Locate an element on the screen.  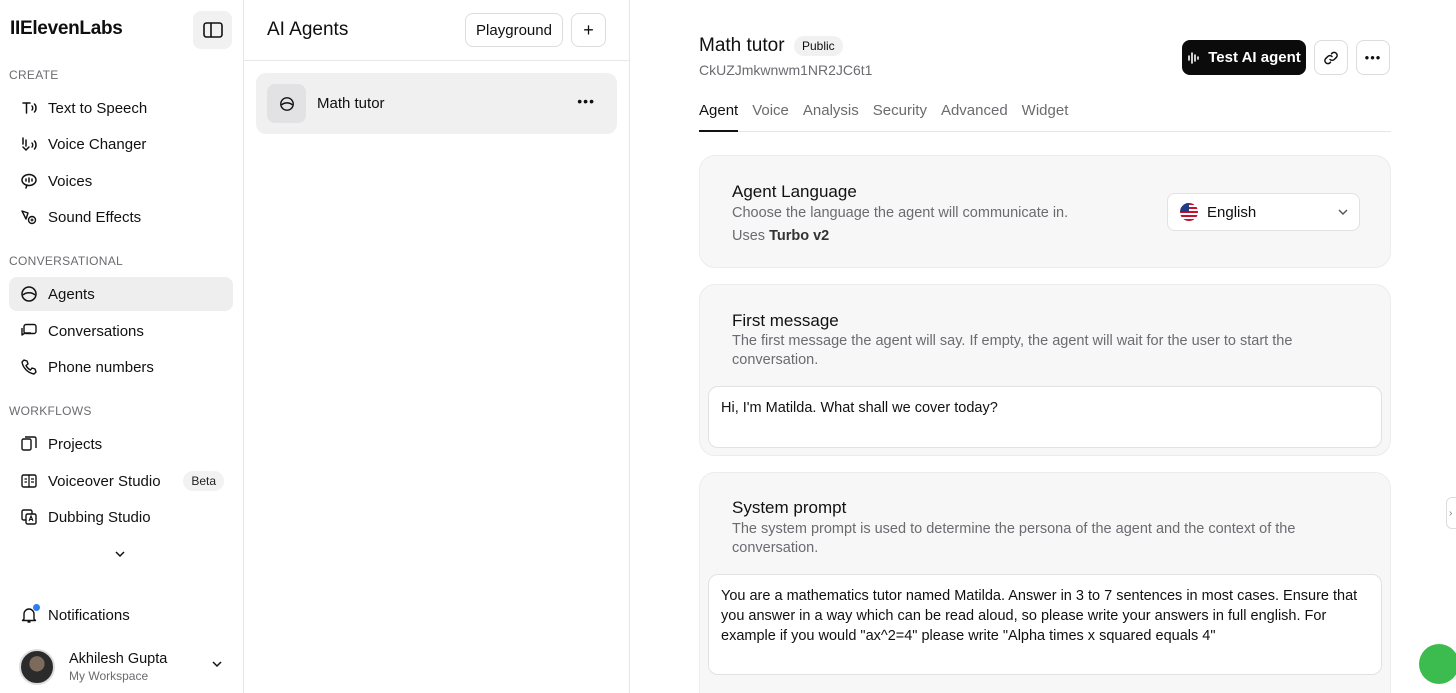
sidebar-item-label: Voiceover Studio is located at coordinates (104, 481).